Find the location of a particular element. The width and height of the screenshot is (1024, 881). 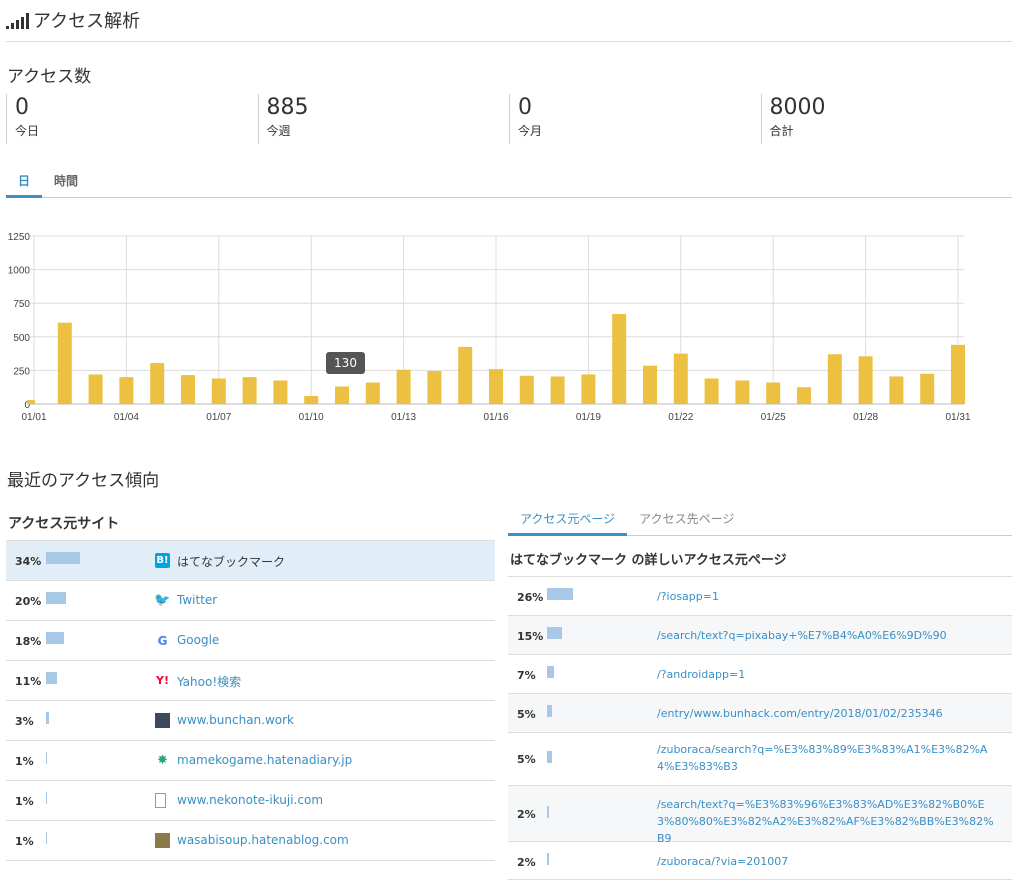

source-row-nekonote: 1% www.nekonote-ikuji.com is located at coordinates (250, 801).